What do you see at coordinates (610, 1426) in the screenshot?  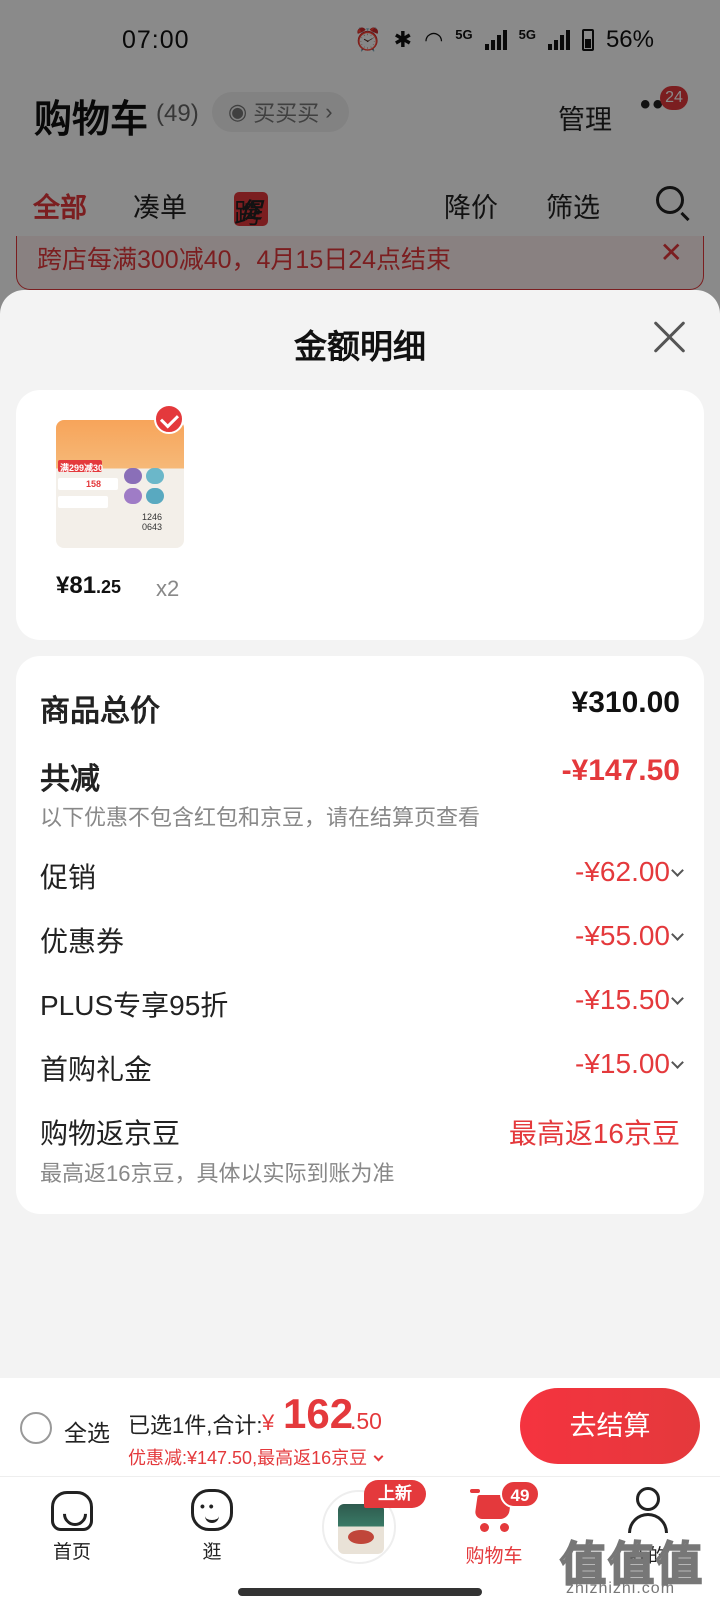 I see `checkout-button: 去结算` at bounding box center [610, 1426].